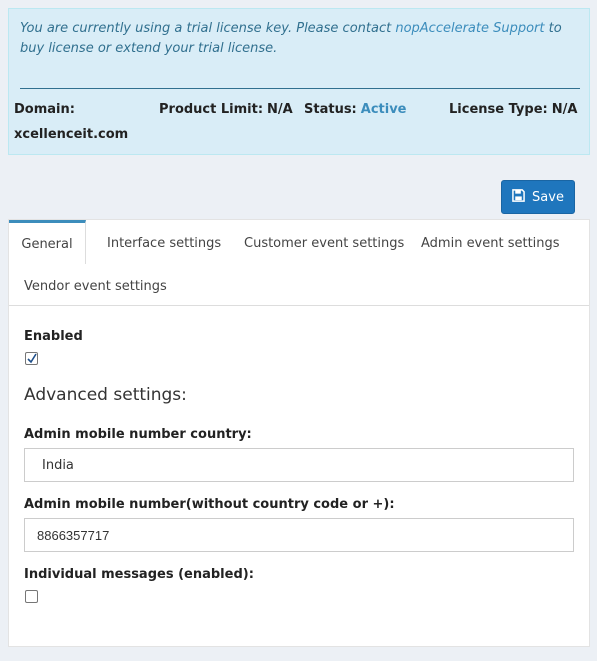 Image resolution: width=597 pixels, height=661 pixels. I want to click on enabled-checkbox, so click(31, 358).